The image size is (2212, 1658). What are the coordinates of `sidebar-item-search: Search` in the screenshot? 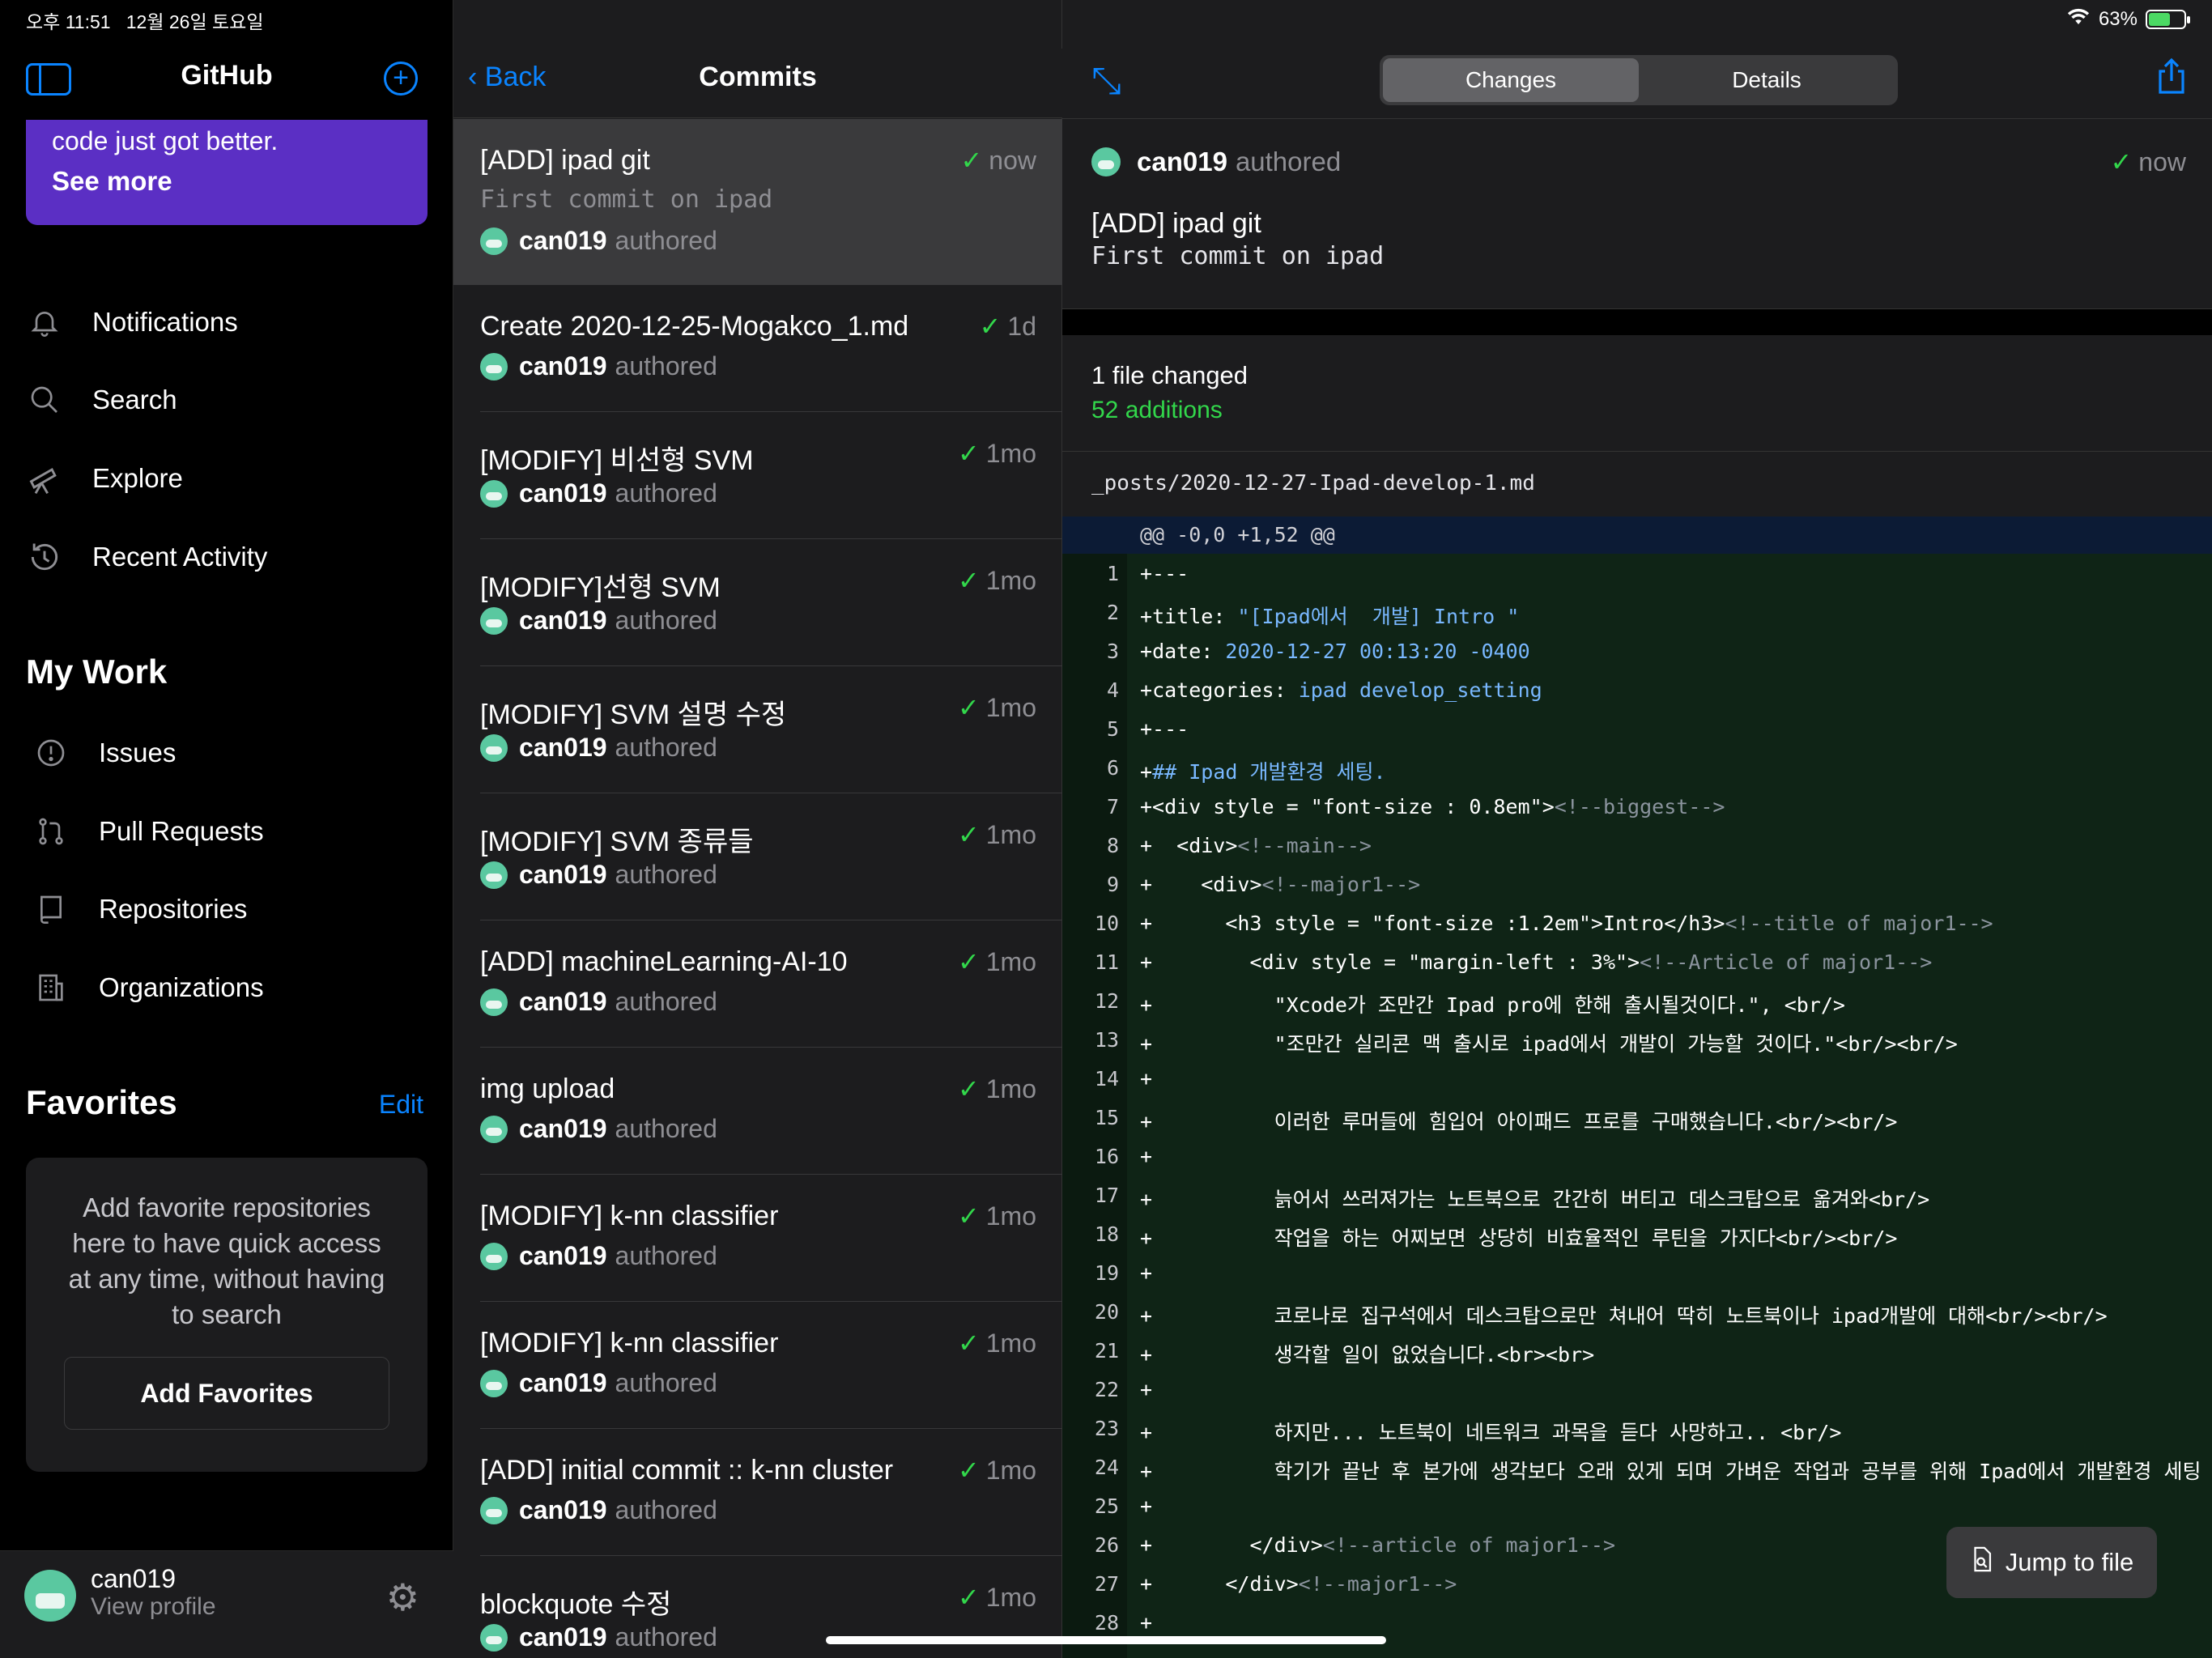 It's located at (102, 400).